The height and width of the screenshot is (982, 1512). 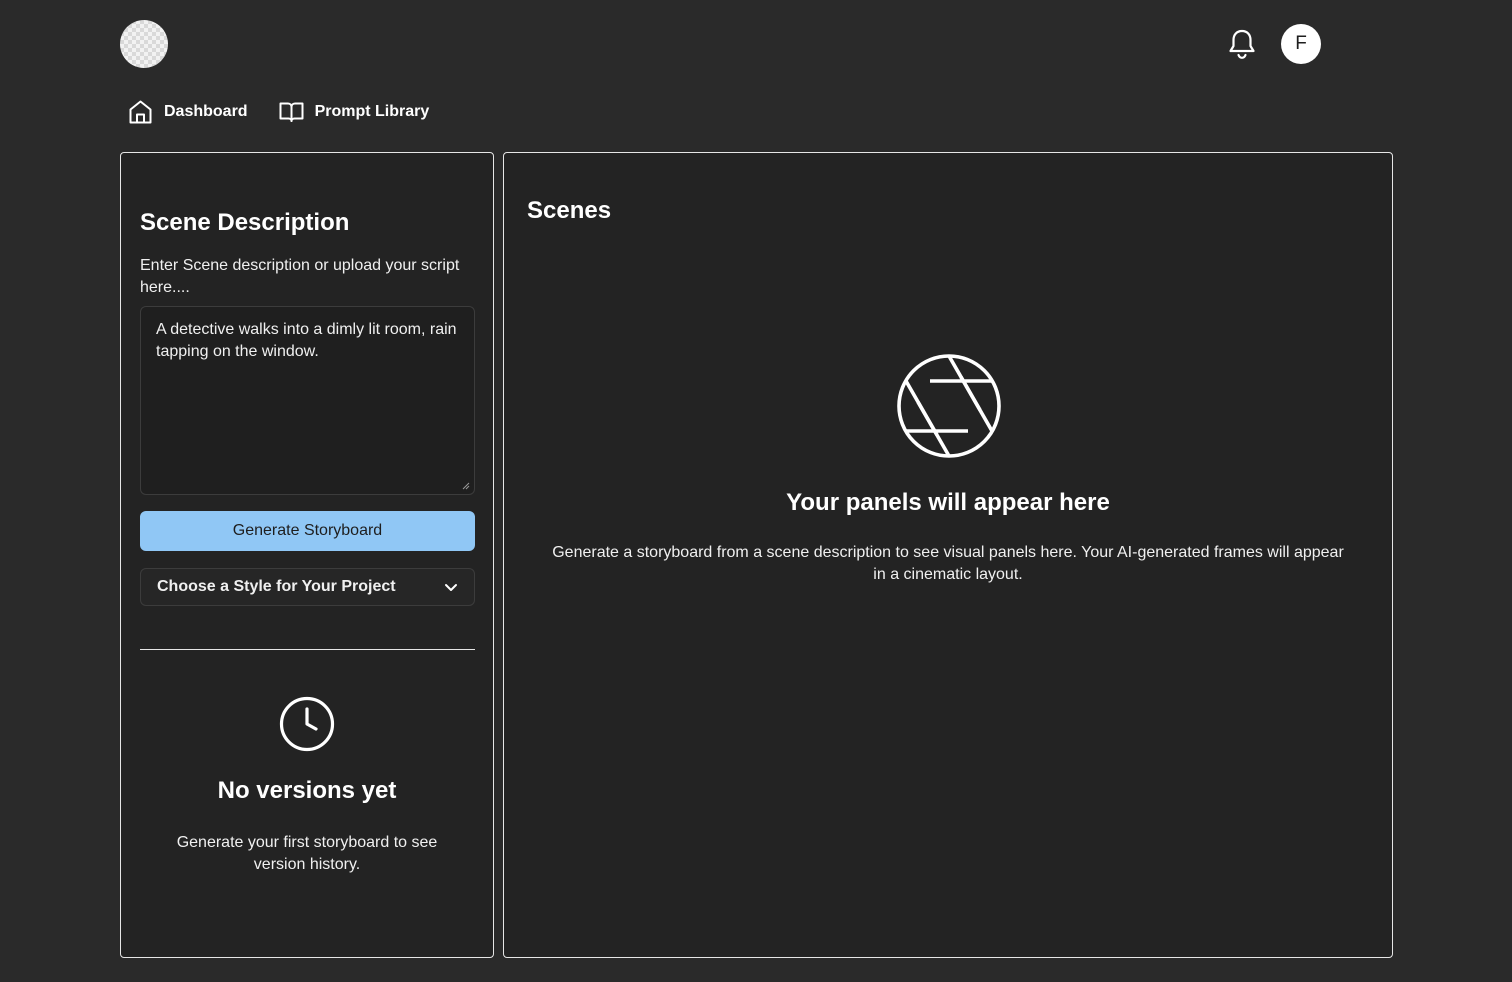 I want to click on nav-label-prompt-library: Prompt Library, so click(x=372, y=111).